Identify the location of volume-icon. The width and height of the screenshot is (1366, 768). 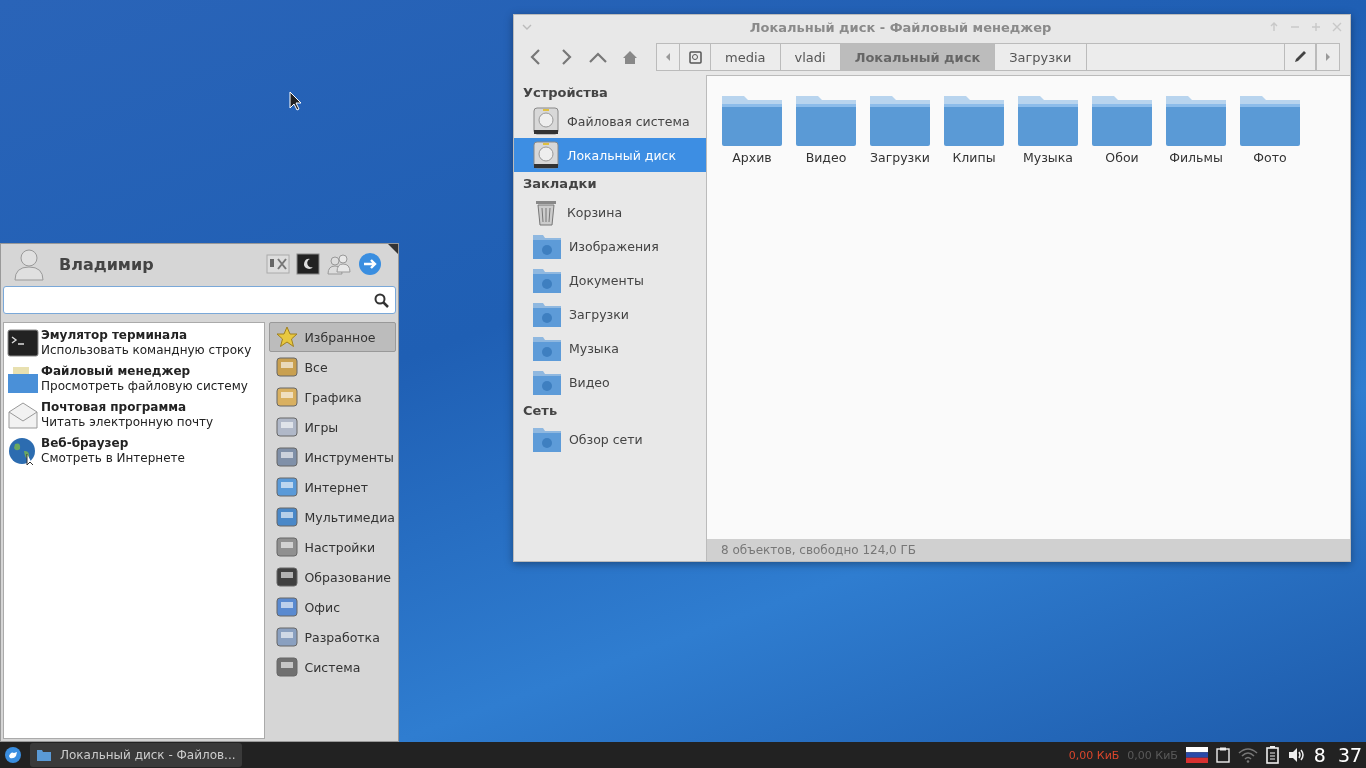
(1296, 755).